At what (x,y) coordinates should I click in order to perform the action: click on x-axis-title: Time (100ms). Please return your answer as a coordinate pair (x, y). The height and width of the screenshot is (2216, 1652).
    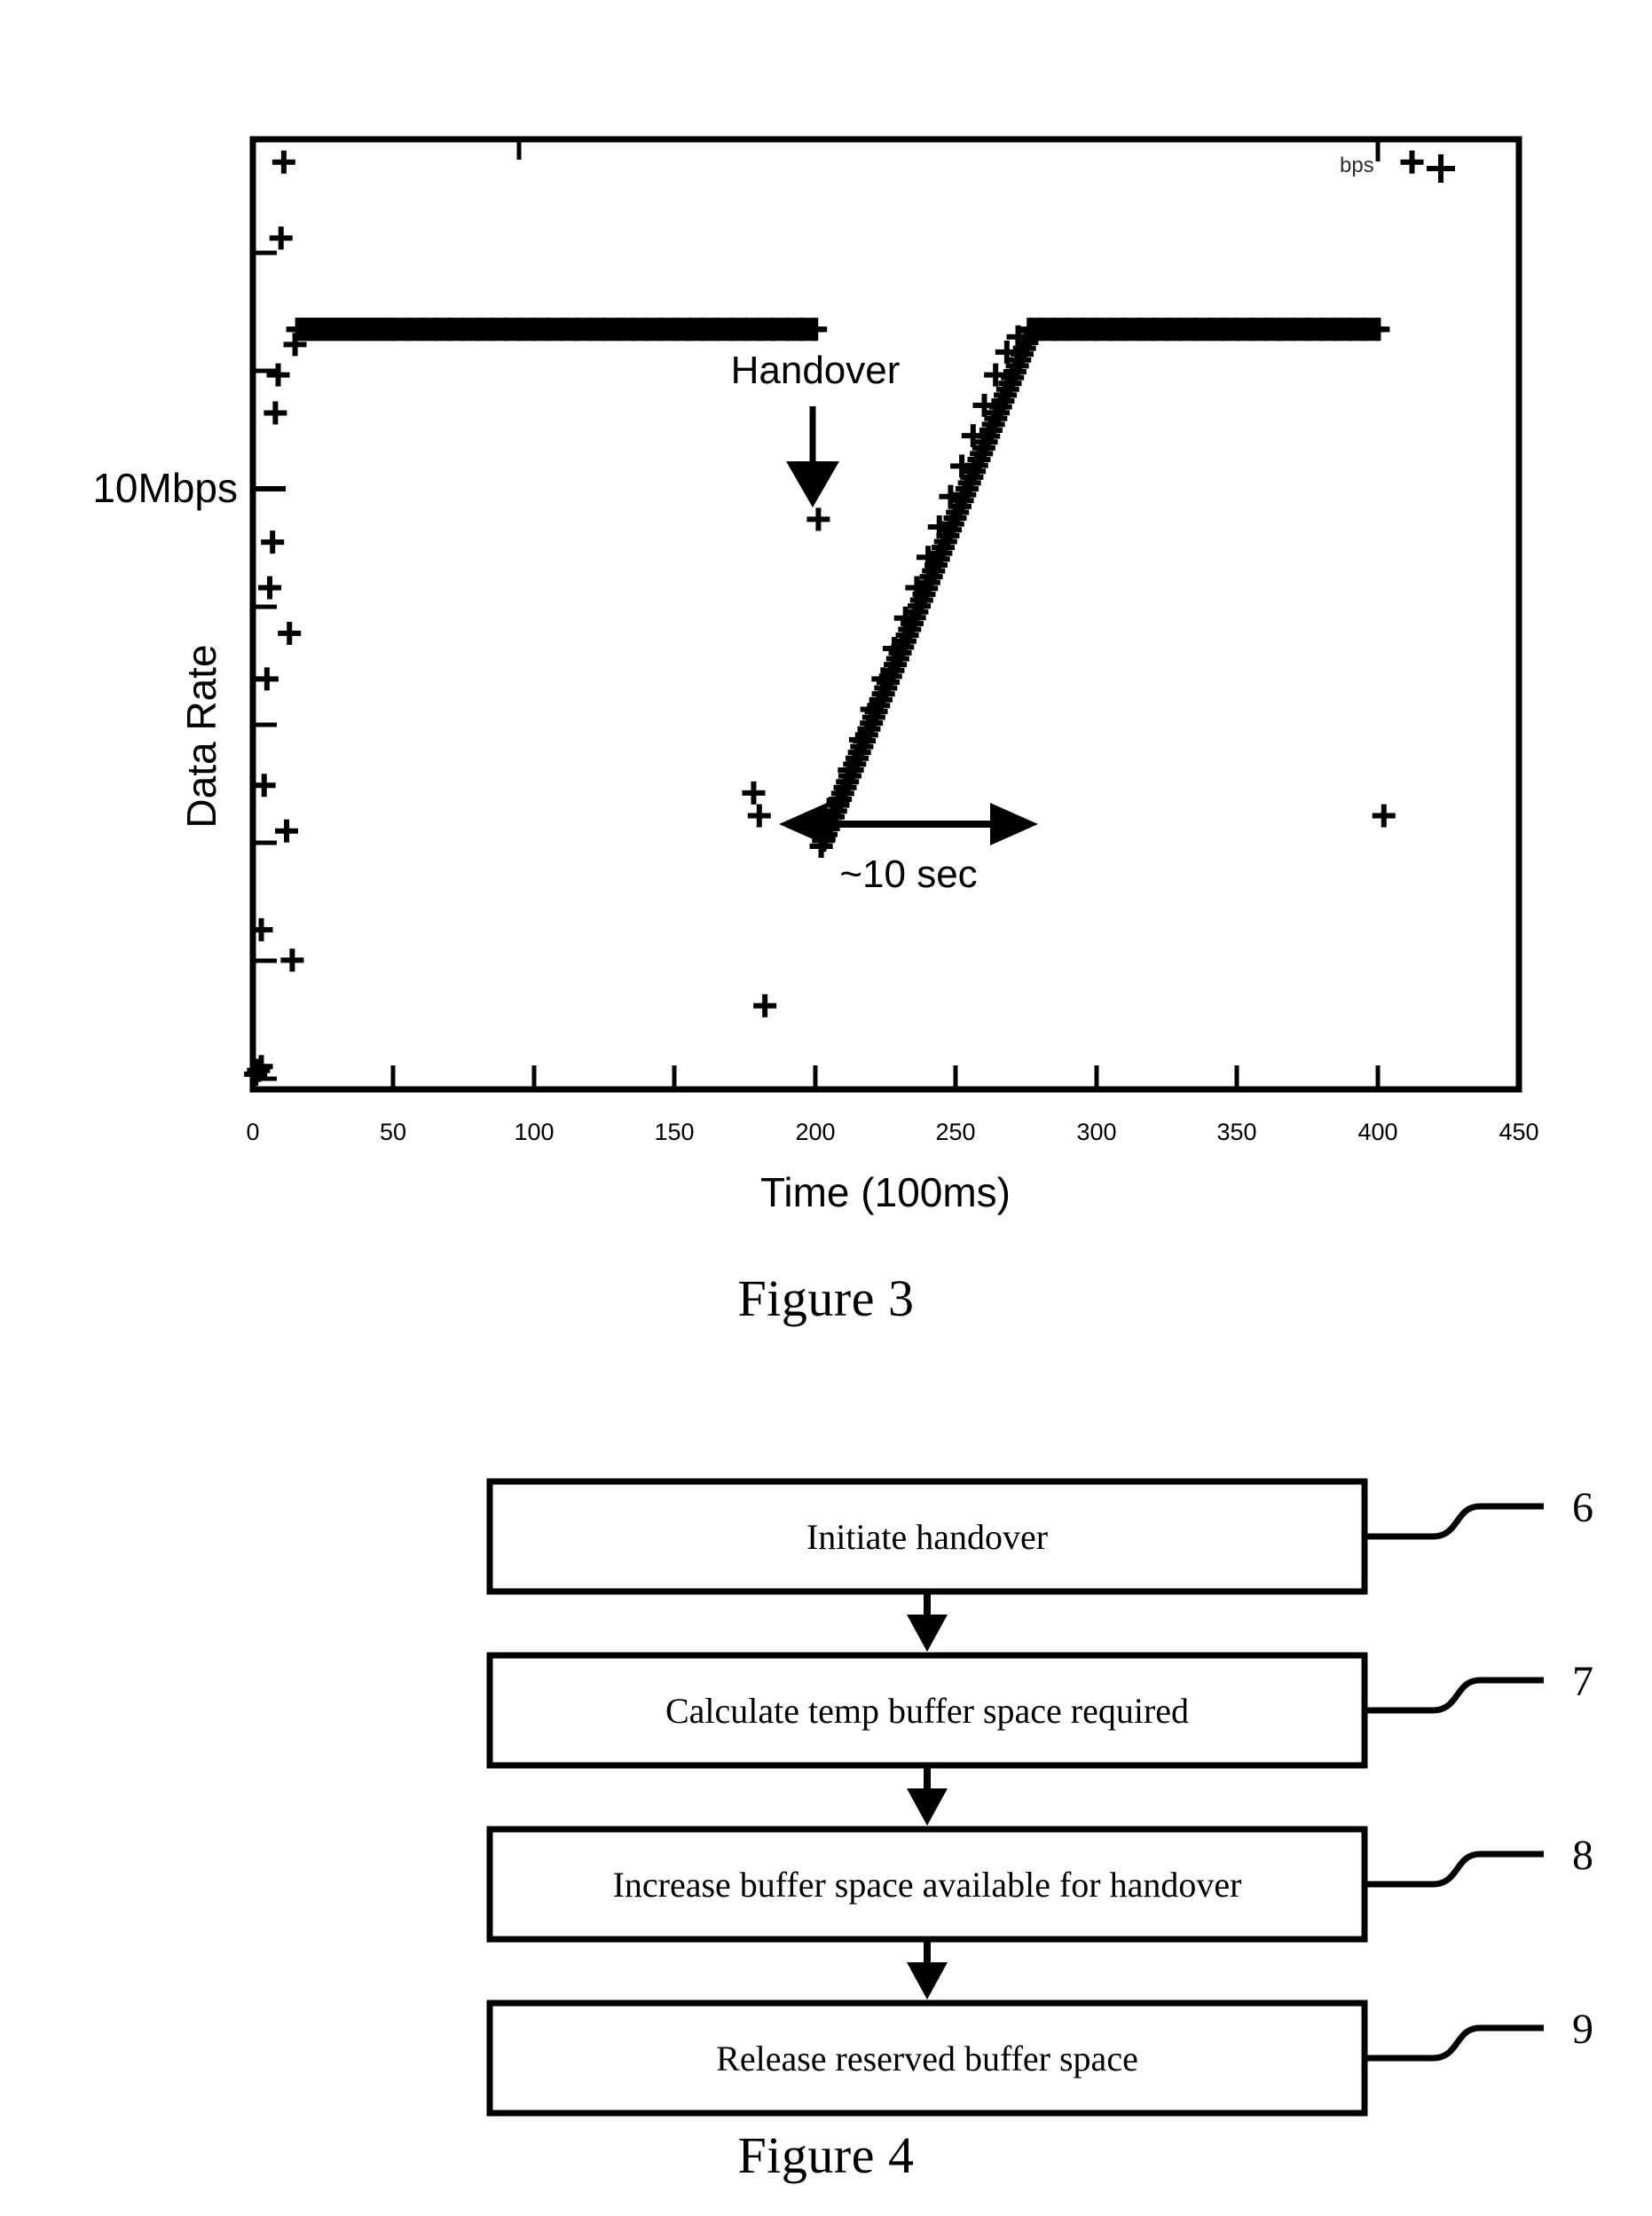
    Looking at the image, I should click on (885, 1192).